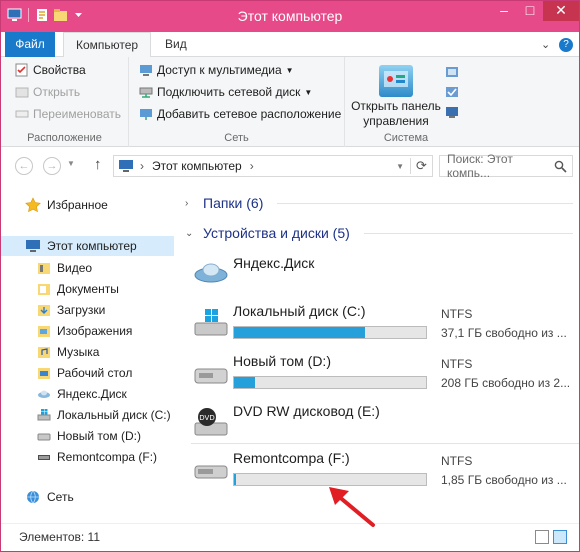  What do you see at coordinates (60, 497) in the screenshot?
I see `nav-network-label: Сеть` at bounding box center [60, 497].